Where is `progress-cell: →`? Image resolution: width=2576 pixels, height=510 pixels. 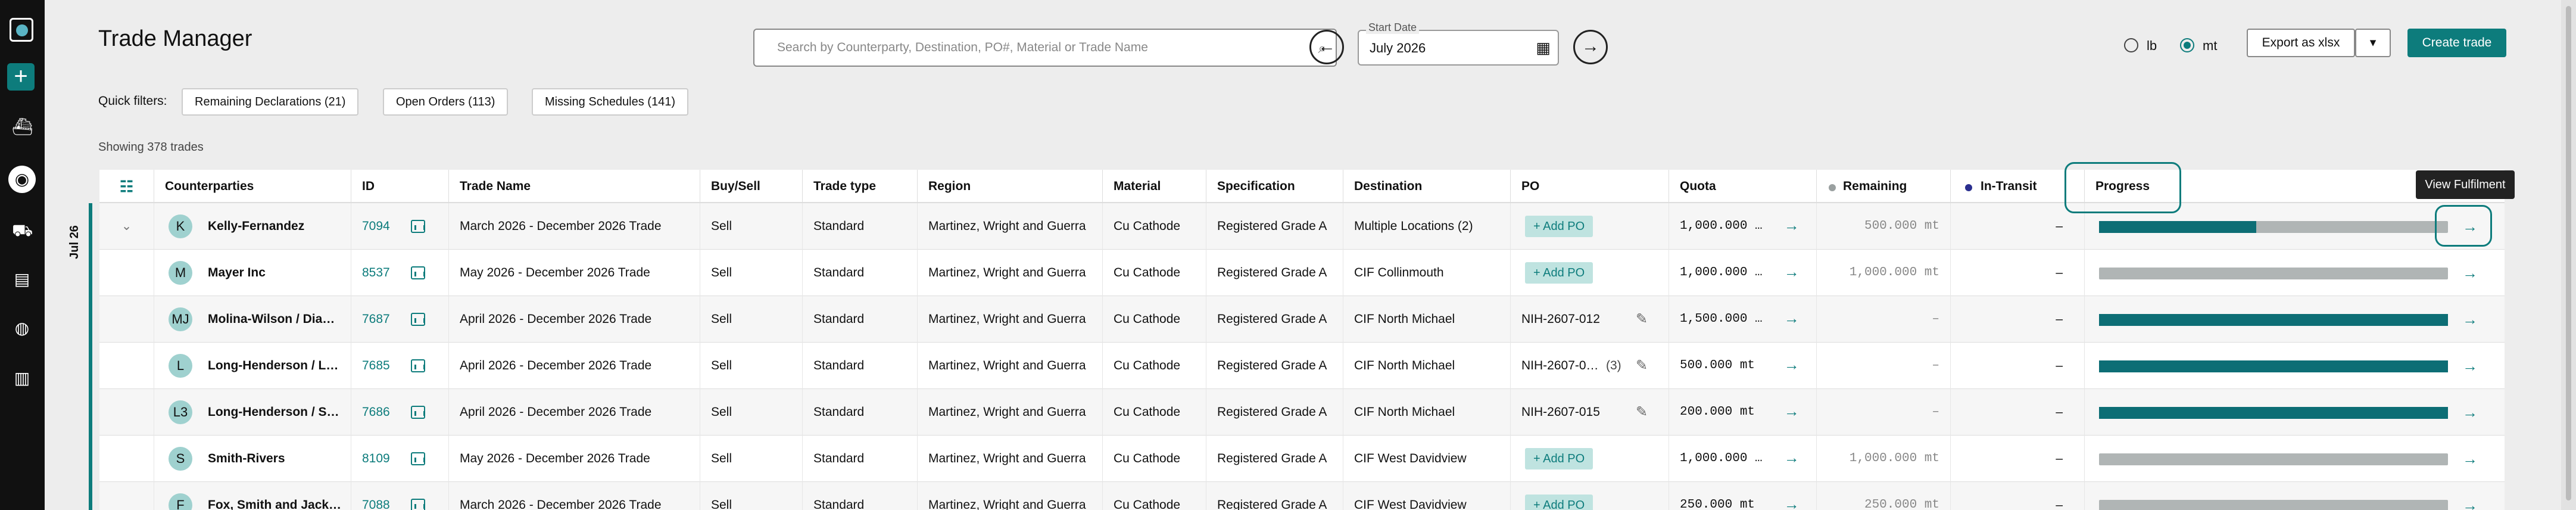 progress-cell: → is located at coordinates (2295, 496).